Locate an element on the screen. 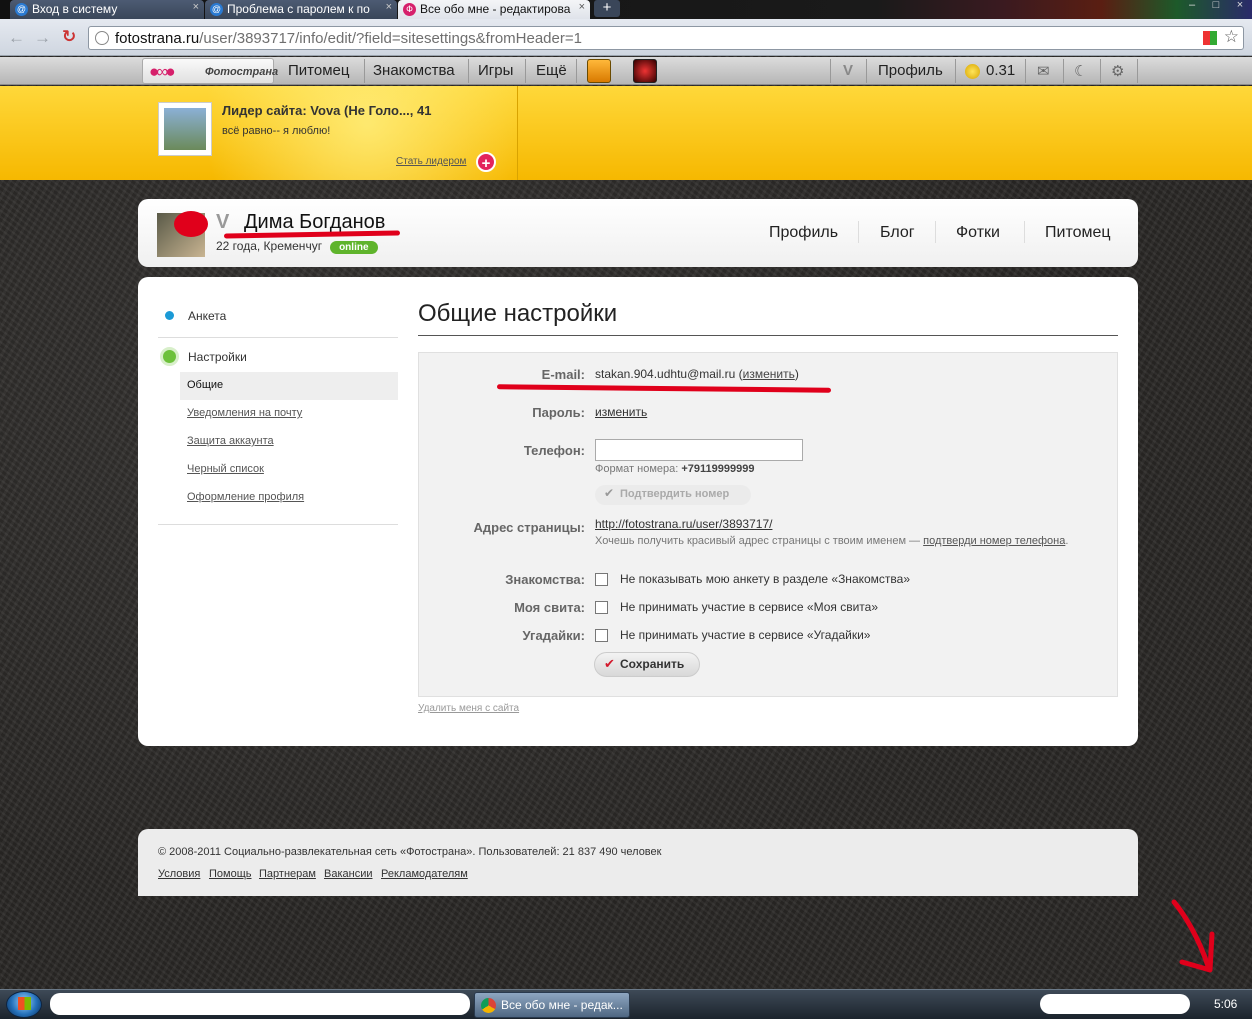  dating-checkbox is located at coordinates (601, 579).